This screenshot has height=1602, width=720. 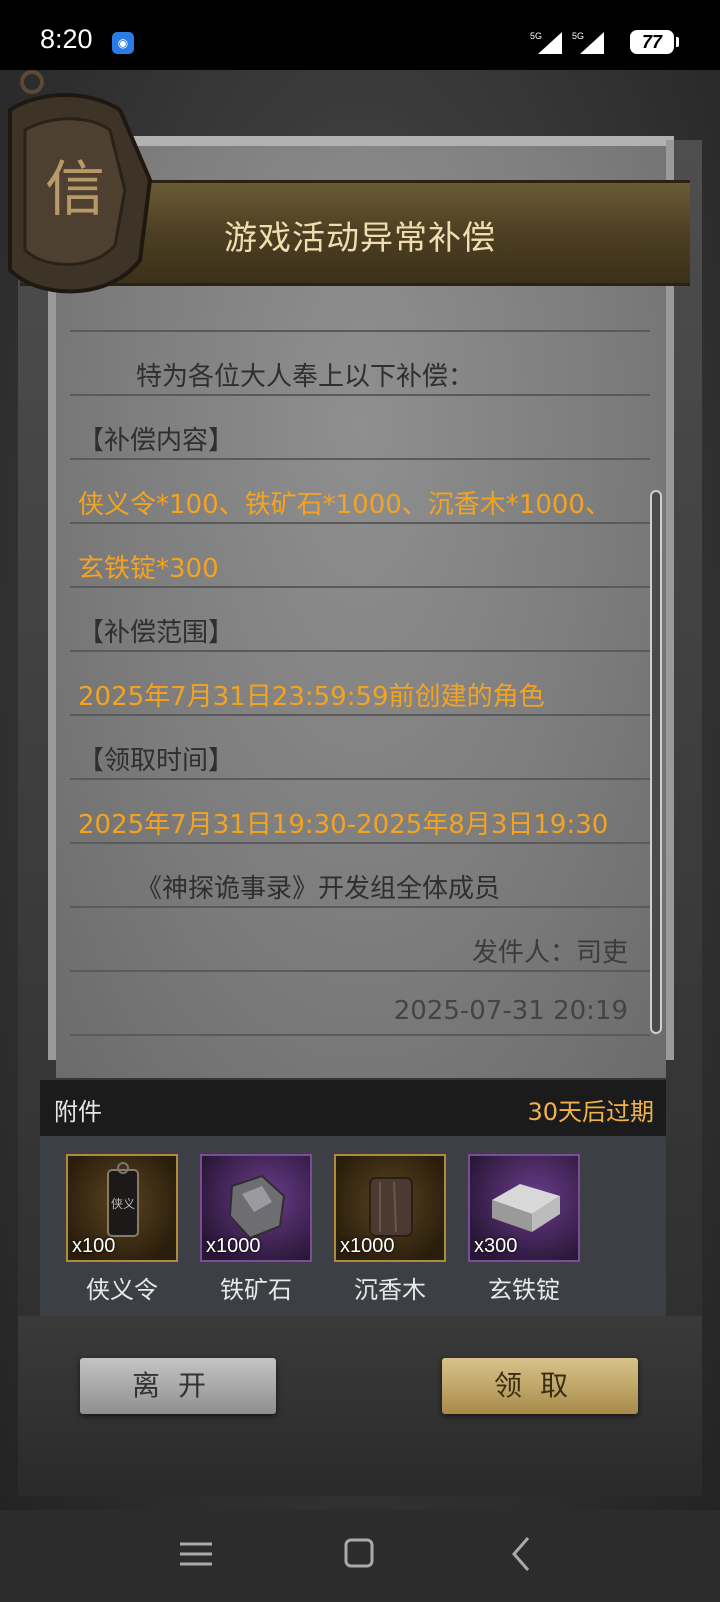 What do you see at coordinates (156, 633) in the screenshot?
I see `section-heading-scope: 【补偿范围】` at bounding box center [156, 633].